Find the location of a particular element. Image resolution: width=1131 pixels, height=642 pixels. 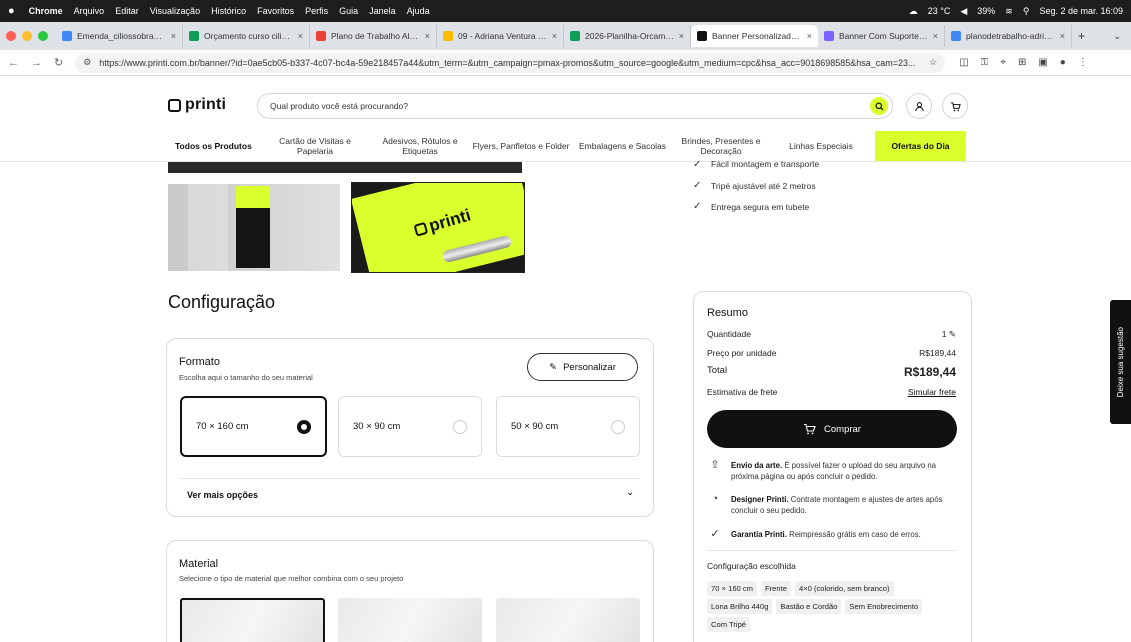

format-option-30x90: 30 × 90 cm is located at coordinates (410, 426).